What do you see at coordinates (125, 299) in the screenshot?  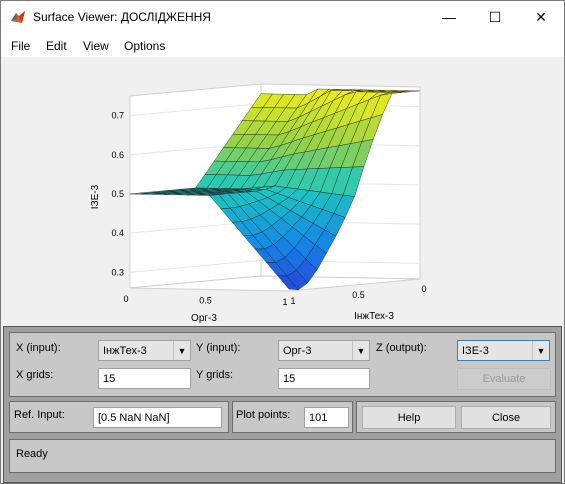 I see `x-tick-label: 0` at bounding box center [125, 299].